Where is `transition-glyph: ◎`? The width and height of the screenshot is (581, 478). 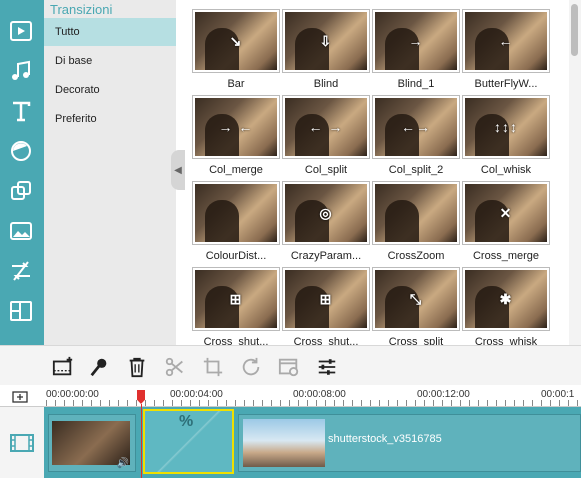 transition-glyph: ◎ is located at coordinates (326, 212).